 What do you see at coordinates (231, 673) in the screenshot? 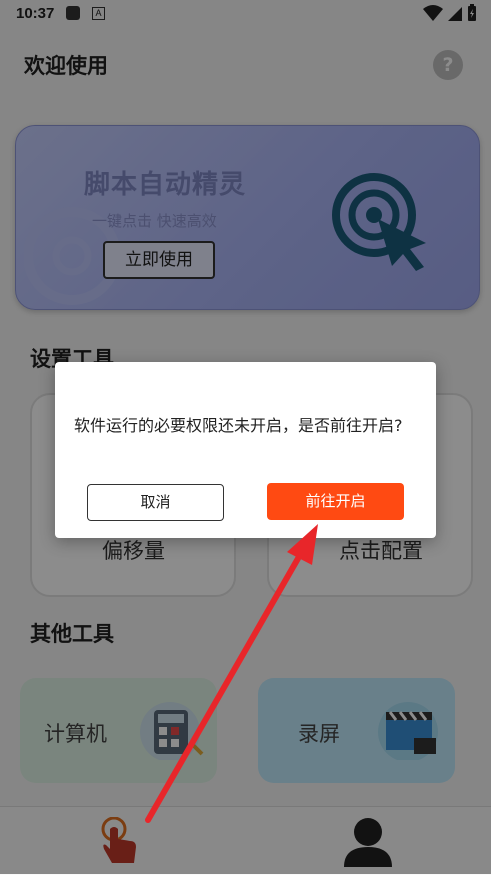
I see `annotation-arrow` at bounding box center [231, 673].